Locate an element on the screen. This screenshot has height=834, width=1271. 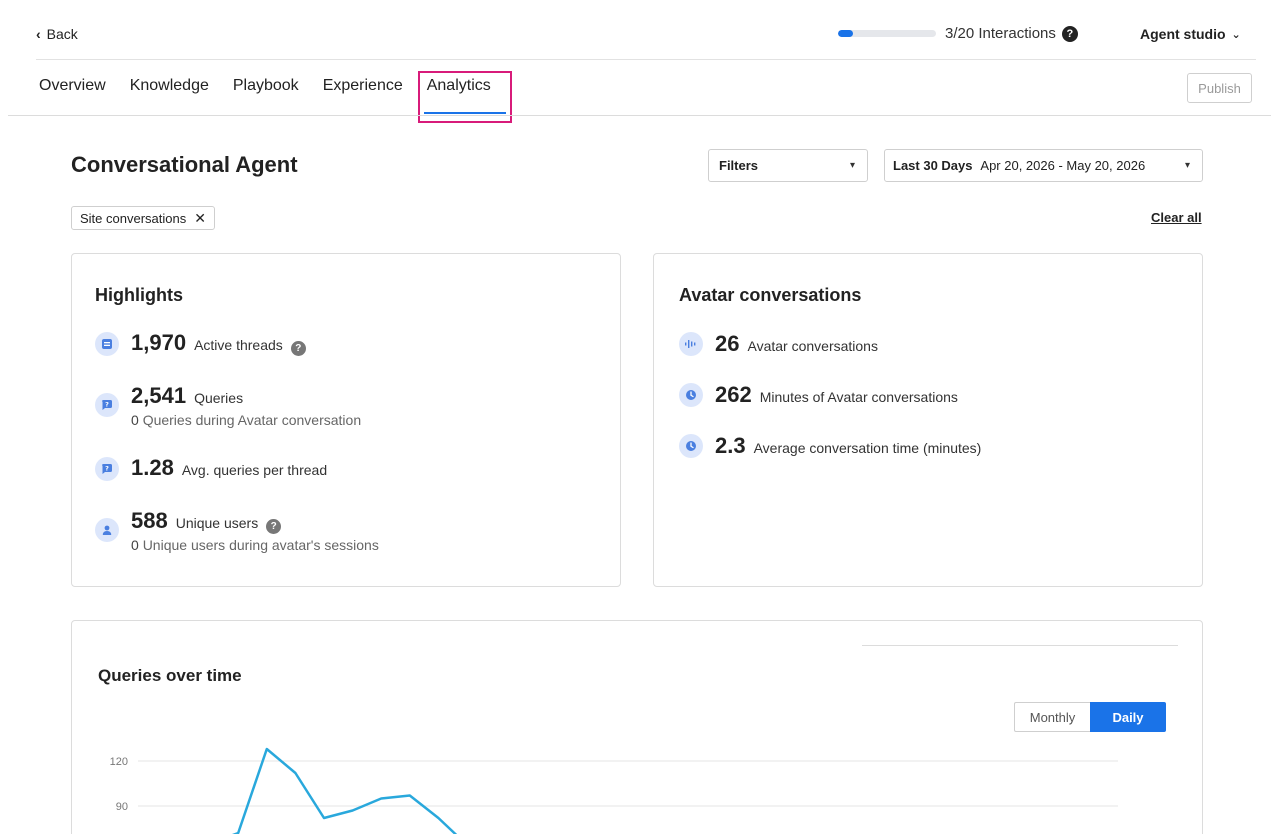
metric-active-threads: 1,970 Active threads ? is located at coordinates (200, 343).